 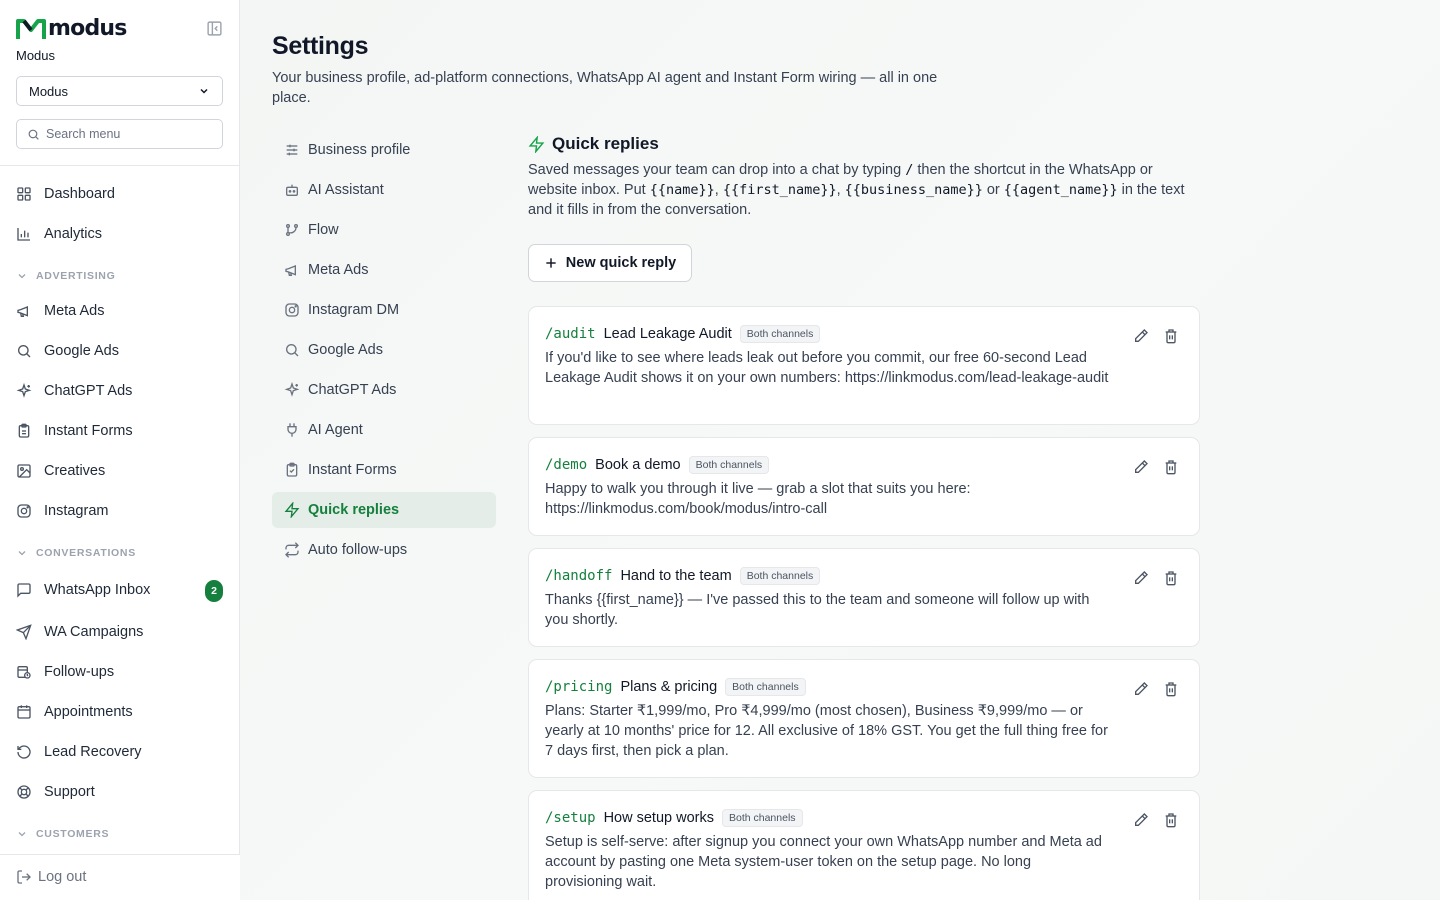 I want to click on nav-follow-ups: Follow-ups, so click(x=119, y=672).